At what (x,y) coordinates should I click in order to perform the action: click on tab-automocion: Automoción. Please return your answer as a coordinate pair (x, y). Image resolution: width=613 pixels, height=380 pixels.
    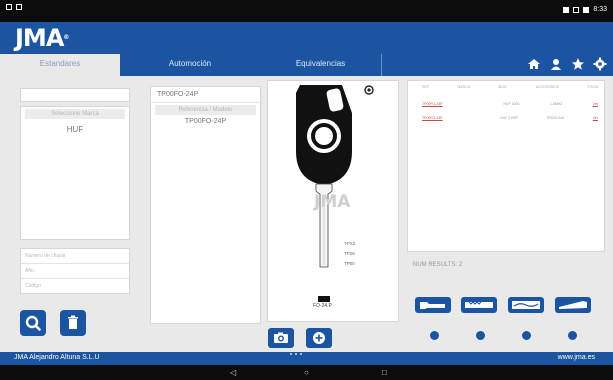
    Looking at the image, I should click on (190, 65).